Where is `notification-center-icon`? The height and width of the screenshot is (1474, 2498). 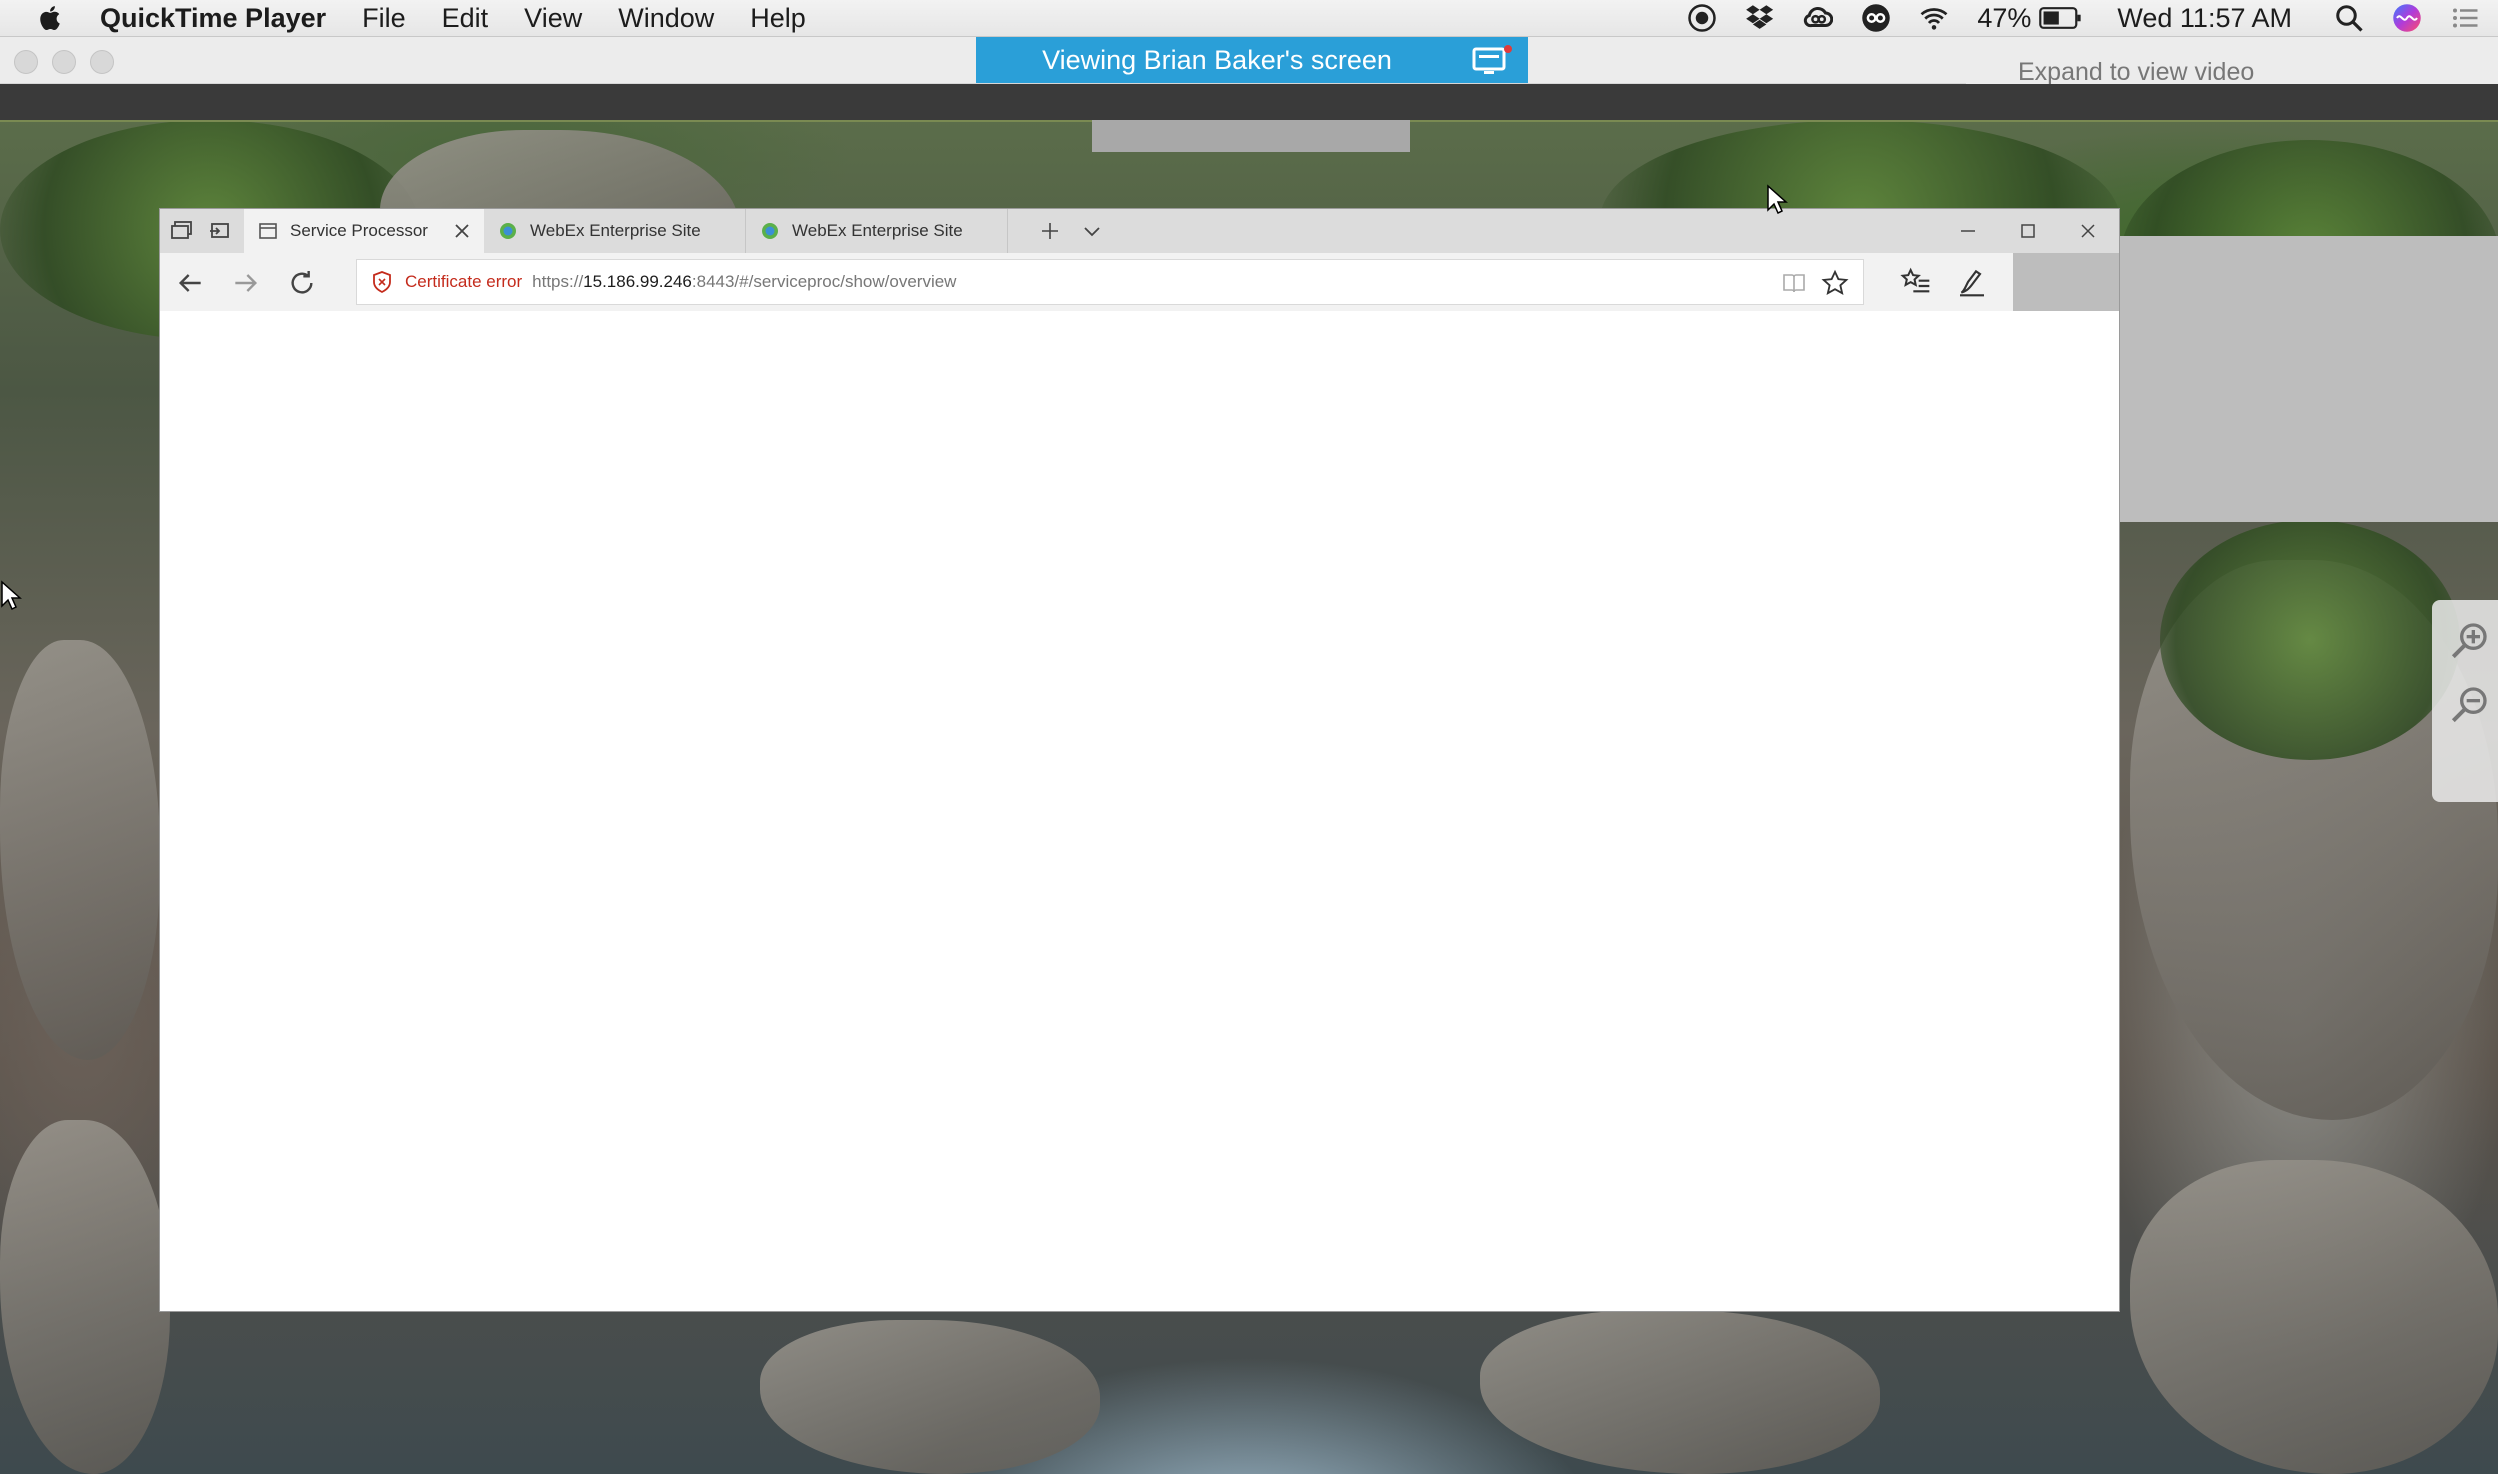
notification-center-icon is located at coordinates (2465, 18).